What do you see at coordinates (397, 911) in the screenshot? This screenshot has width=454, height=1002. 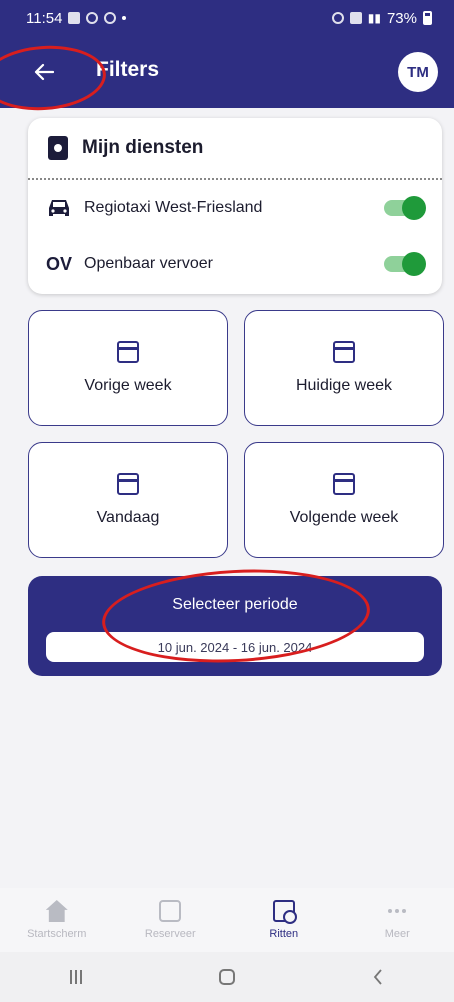 I see `more-dots-icon` at bounding box center [397, 911].